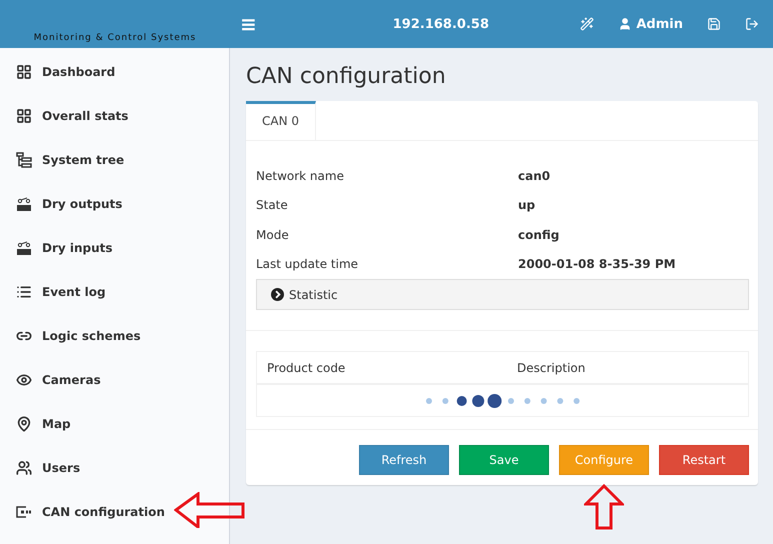 This screenshot has width=773, height=544. What do you see at coordinates (539, 235) in the screenshot?
I see `field-value: config` at bounding box center [539, 235].